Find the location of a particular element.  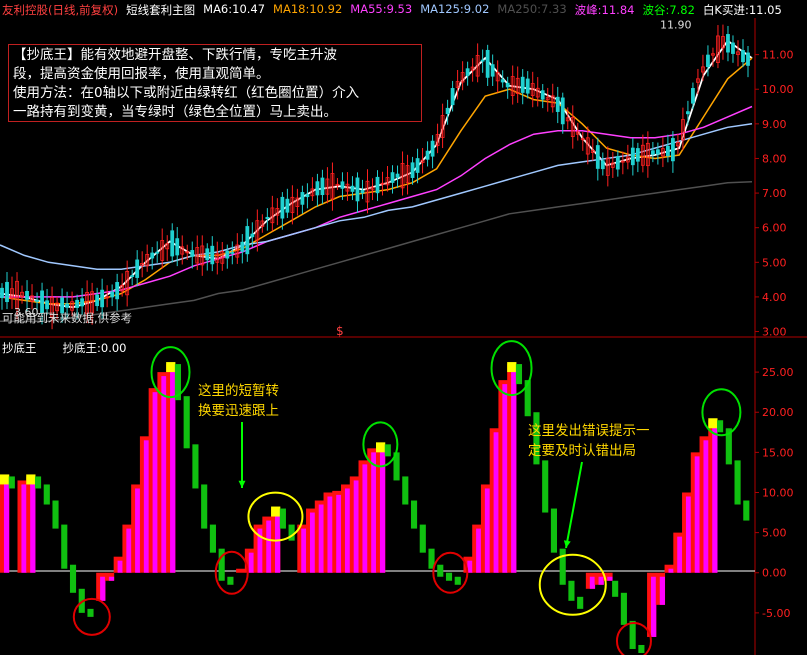

indicator-name: 抄底王 is located at coordinates (19, 348).